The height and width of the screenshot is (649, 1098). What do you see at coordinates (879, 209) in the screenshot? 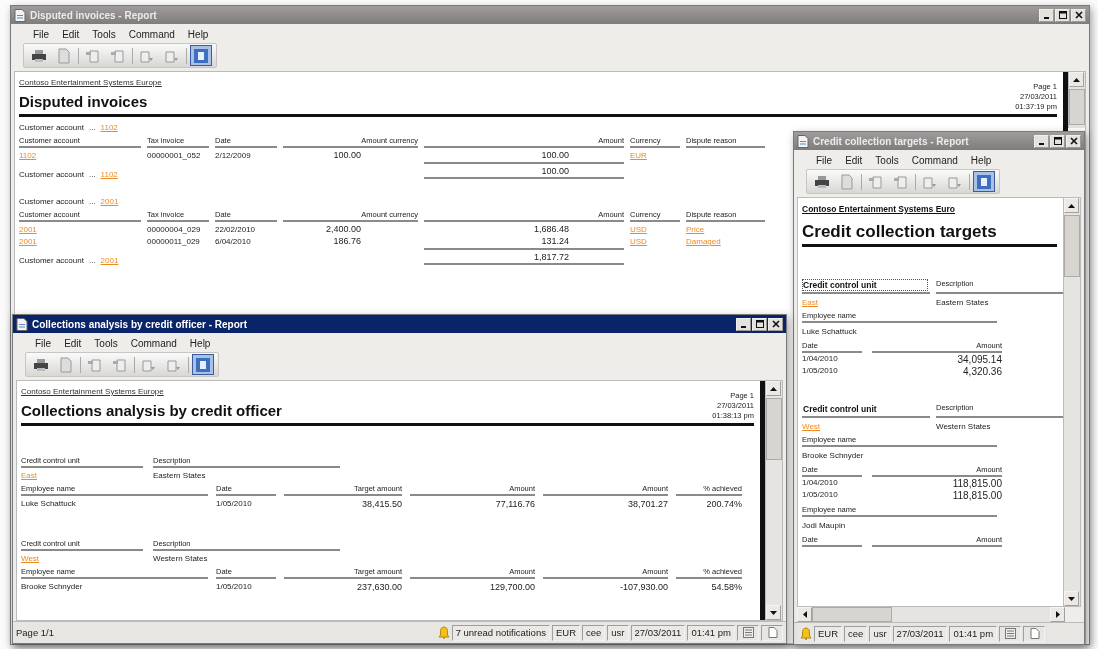
I see `company-link: Contoso Entertainment Systems Euro` at bounding box center [879, 209].